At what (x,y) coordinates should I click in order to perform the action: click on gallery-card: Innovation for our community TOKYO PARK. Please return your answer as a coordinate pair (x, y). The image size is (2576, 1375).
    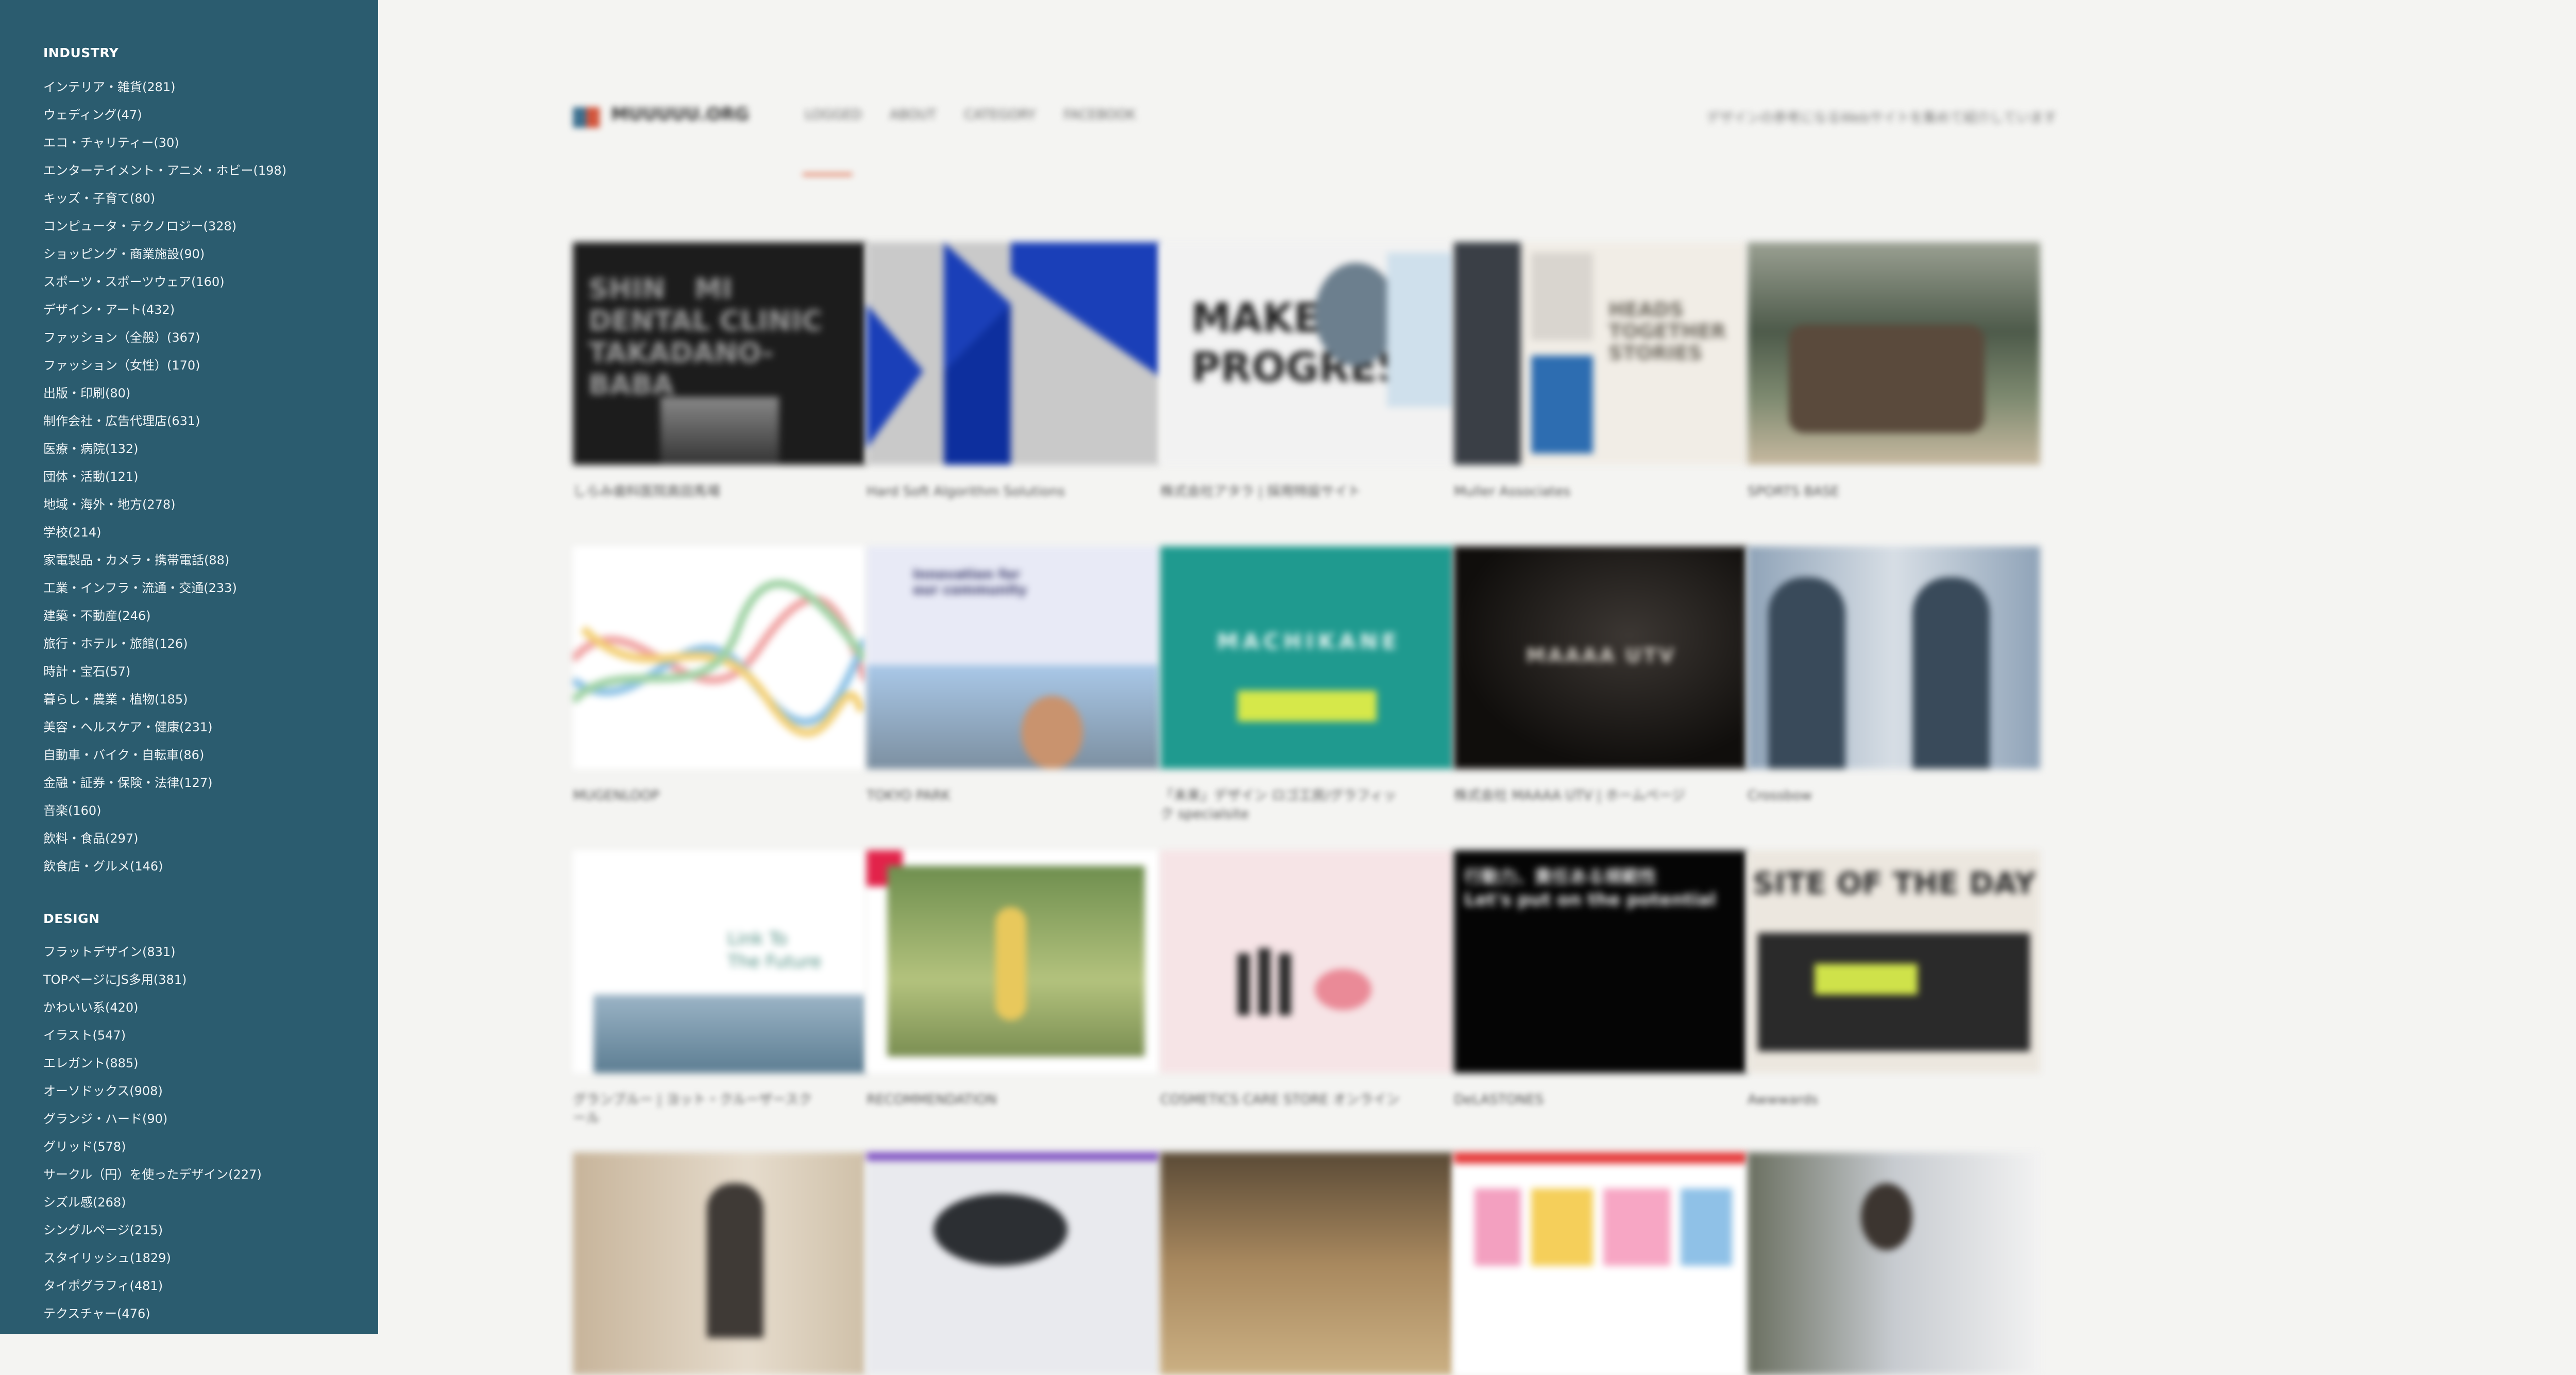
    Looking at the image, I should click on (1013, 675).